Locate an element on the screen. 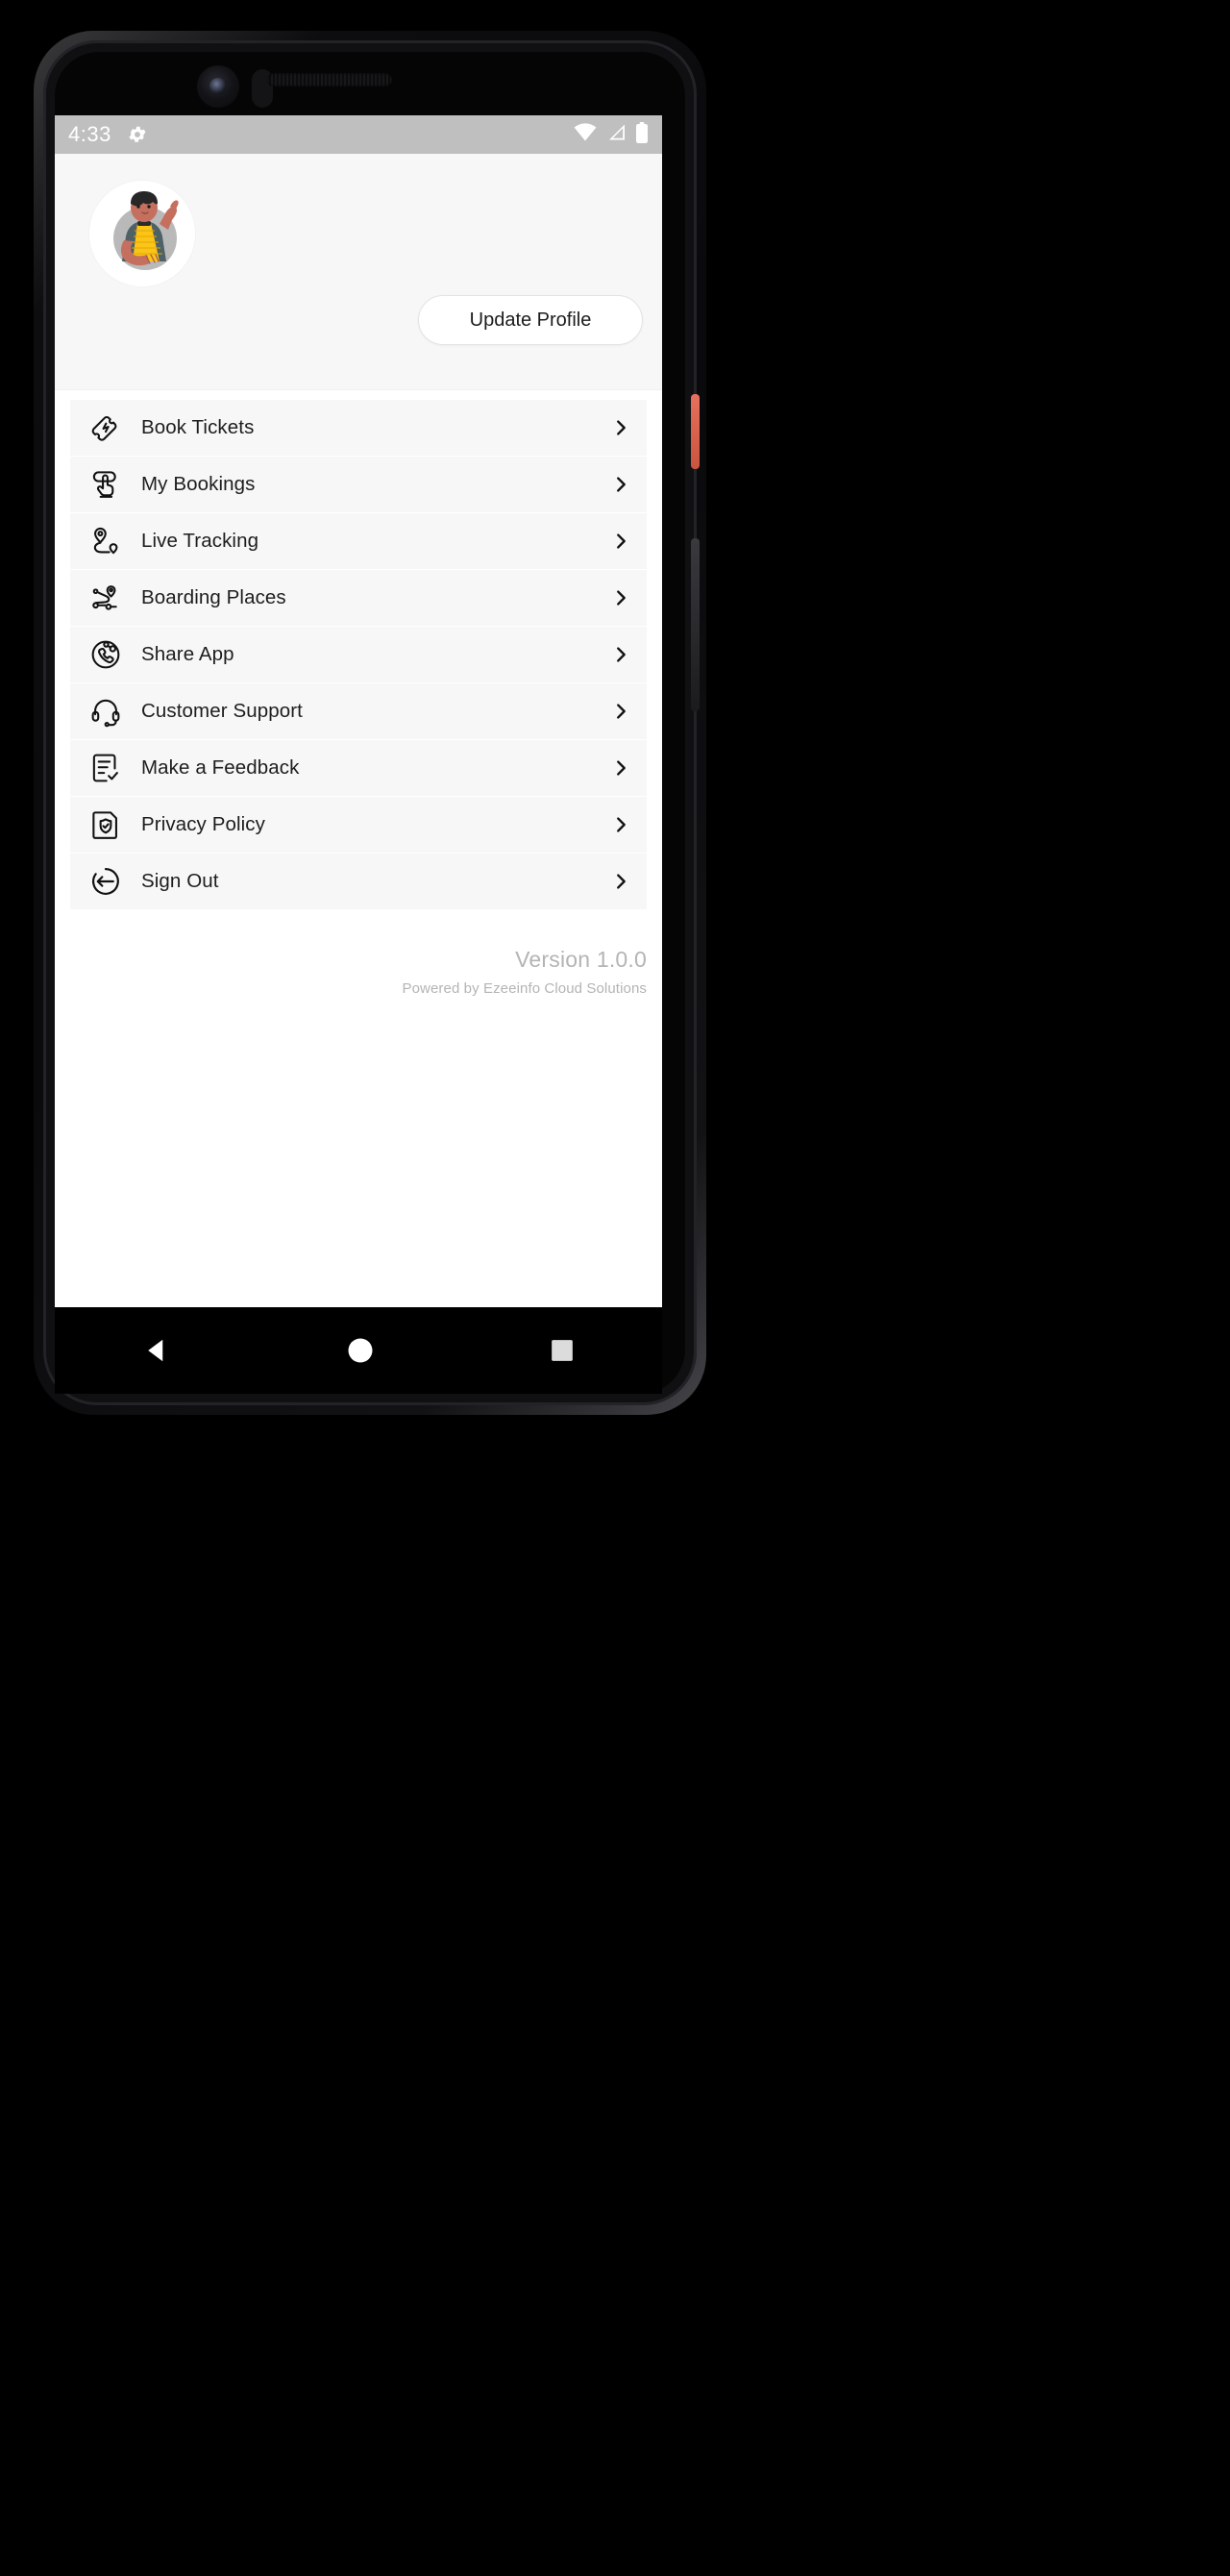 The image size is (1230, 2576). avatar is located at coordinates (142, 233).